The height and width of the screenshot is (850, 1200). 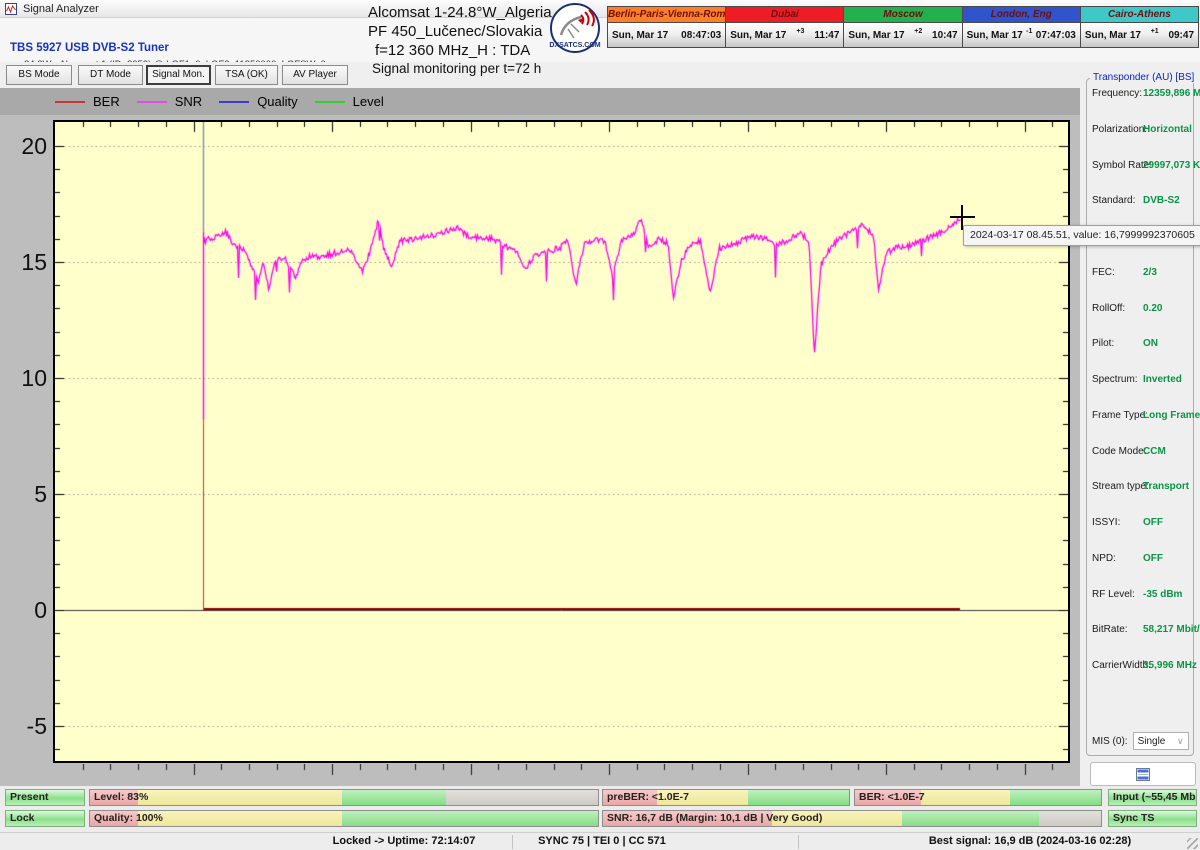 I want to click on field-label: Pilot:, so click(x=1103, y=344).